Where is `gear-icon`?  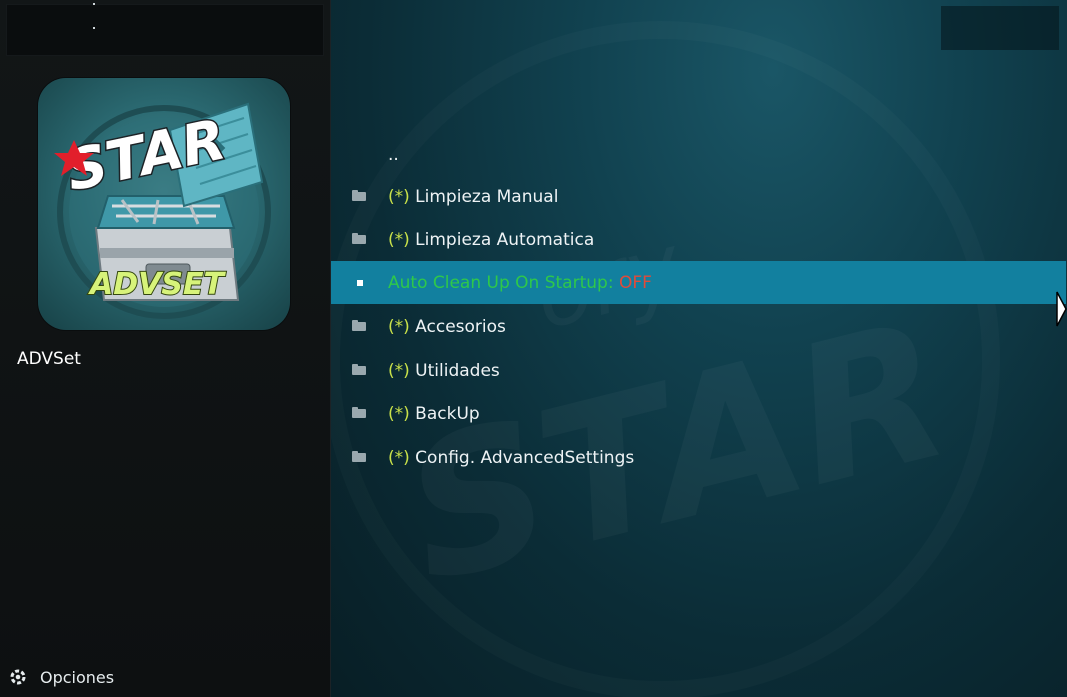 gear-icon is located at coordinates (18, 677).